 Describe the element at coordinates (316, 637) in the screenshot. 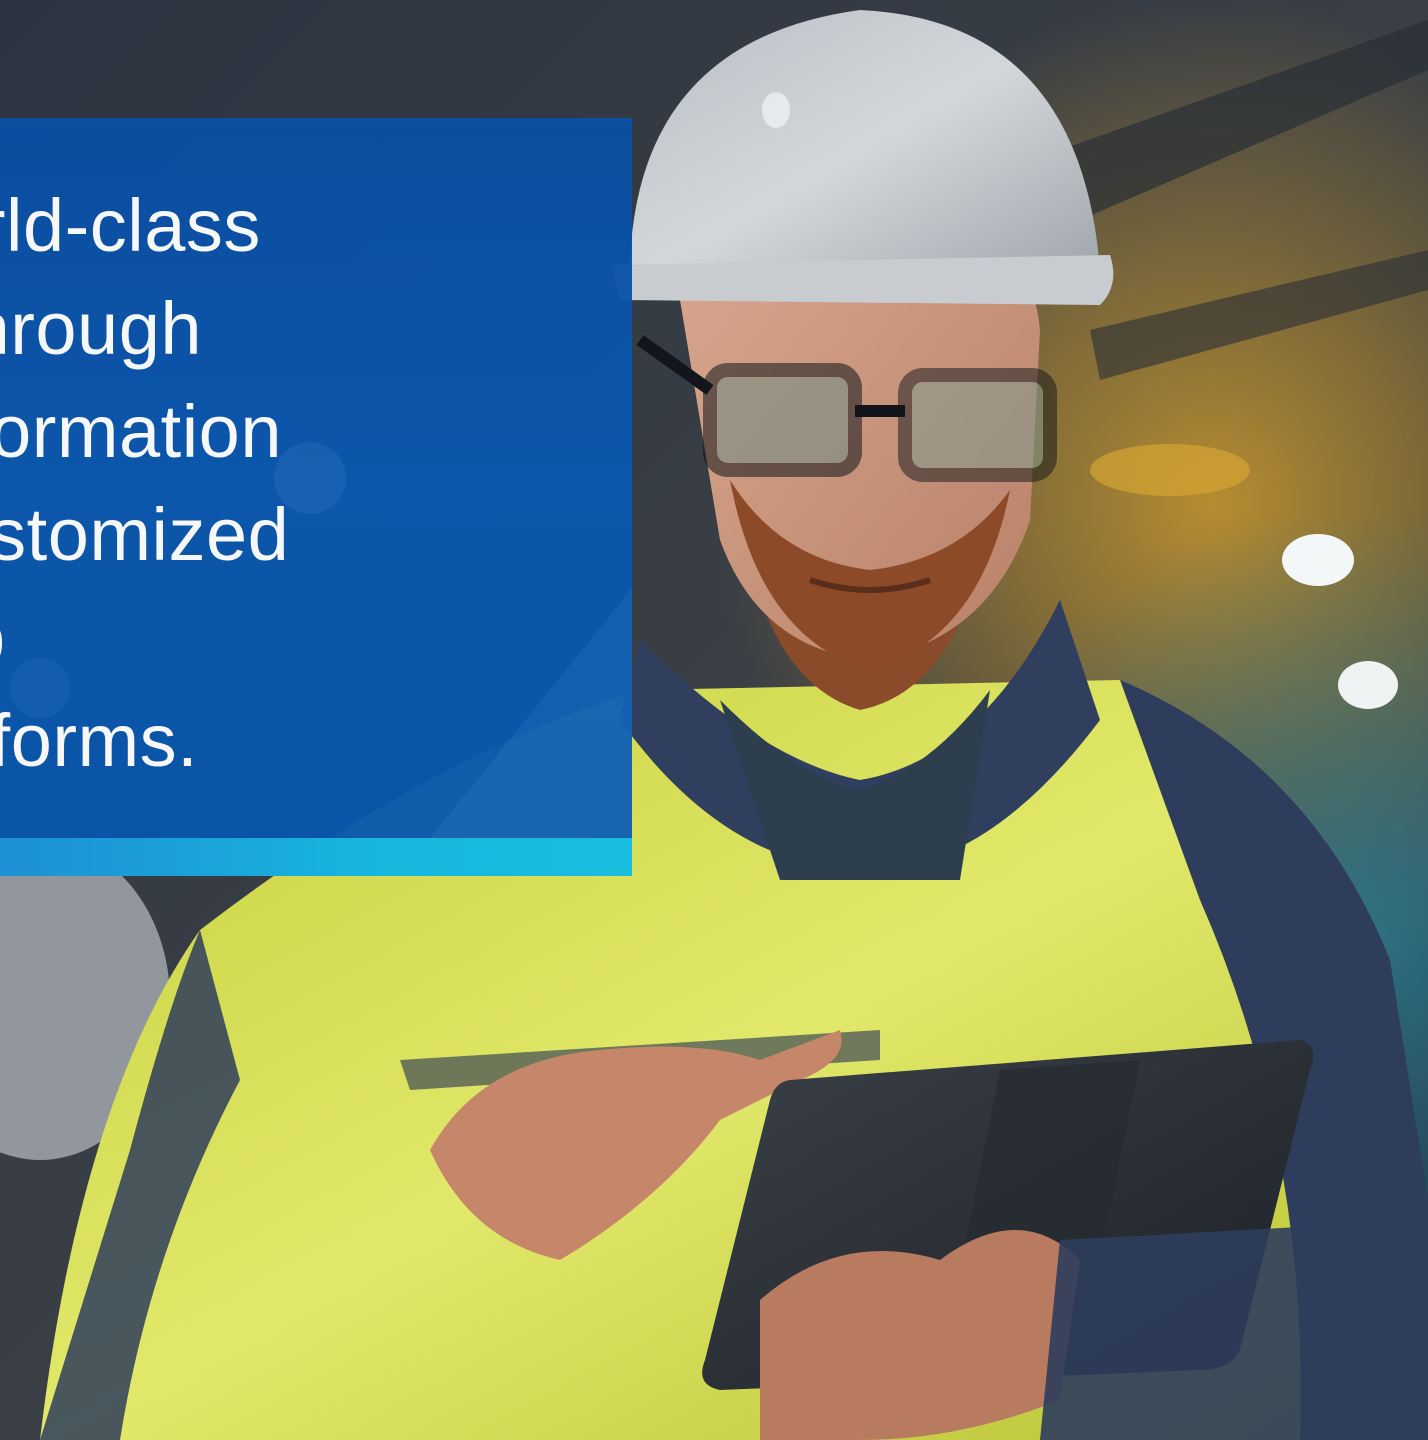

I see `headline-line: nd web` at that location.